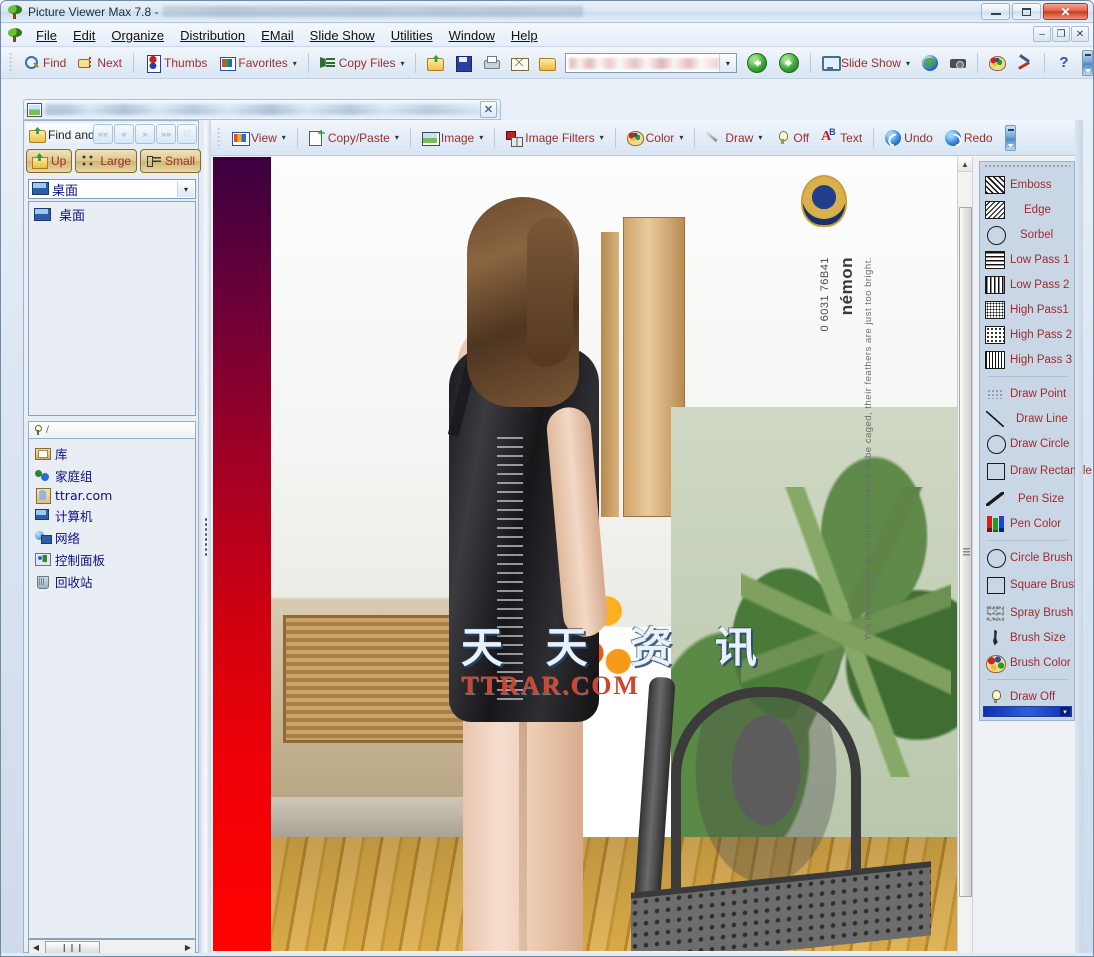  Describe the element at coordinates (187, 134) in the screenshot. I see `nav-favorite-button: ♡` at that location.